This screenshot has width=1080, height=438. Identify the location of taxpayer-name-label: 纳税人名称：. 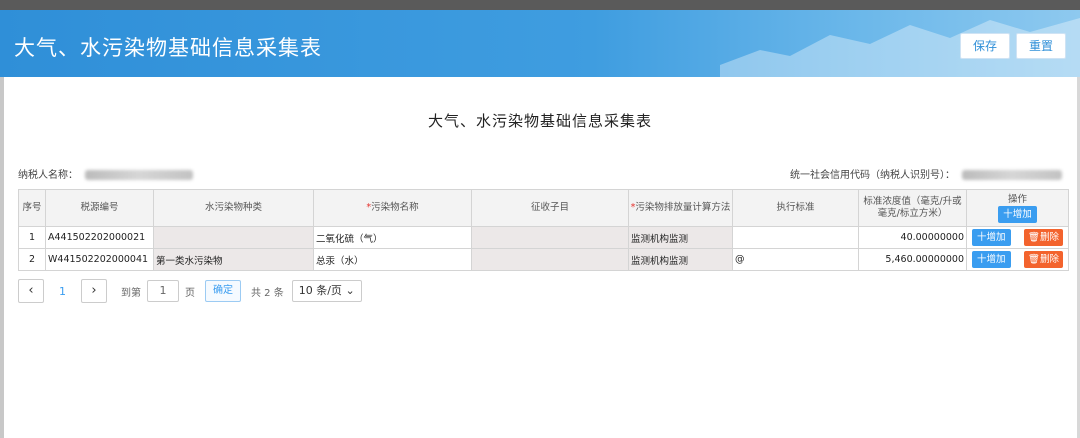
(48, 175).